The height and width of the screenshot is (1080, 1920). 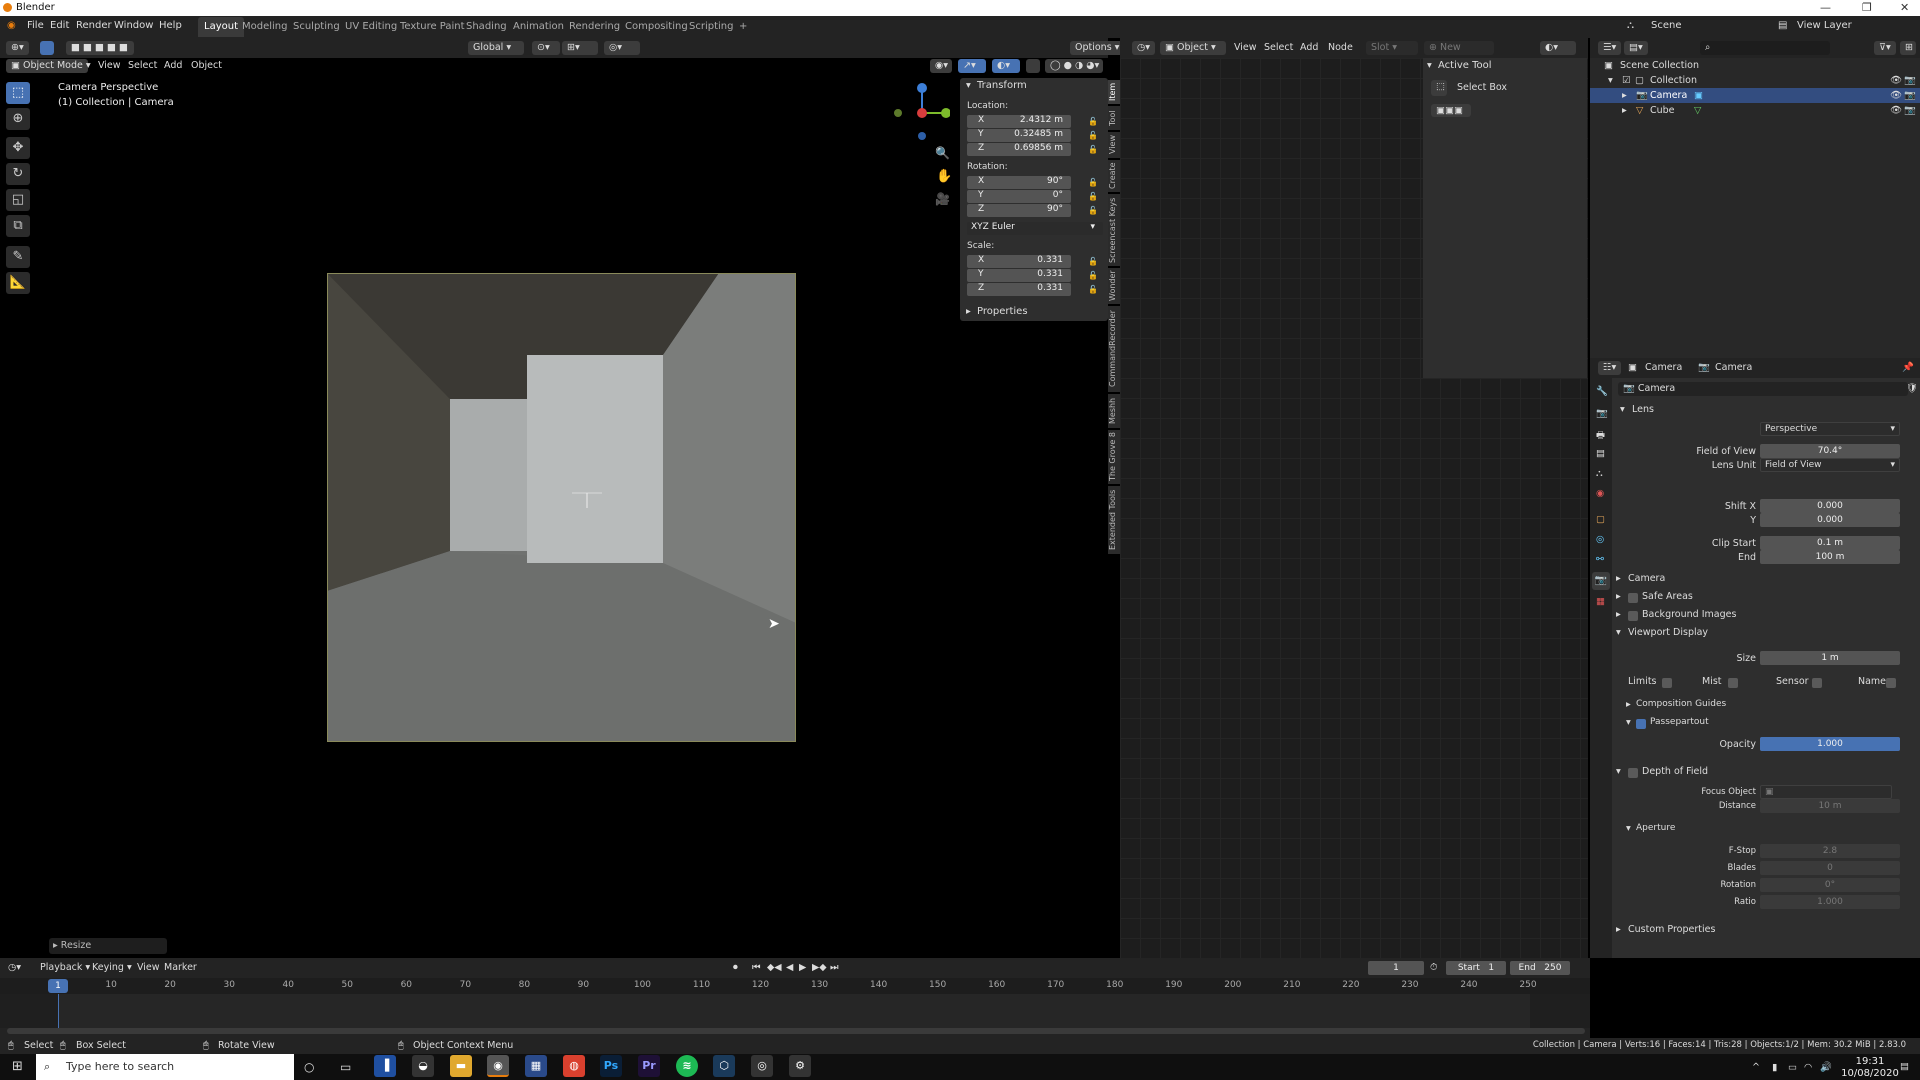 I want to click on mode-dropdown: ▣ Object Mode ▾, so click(x=48, y=66).